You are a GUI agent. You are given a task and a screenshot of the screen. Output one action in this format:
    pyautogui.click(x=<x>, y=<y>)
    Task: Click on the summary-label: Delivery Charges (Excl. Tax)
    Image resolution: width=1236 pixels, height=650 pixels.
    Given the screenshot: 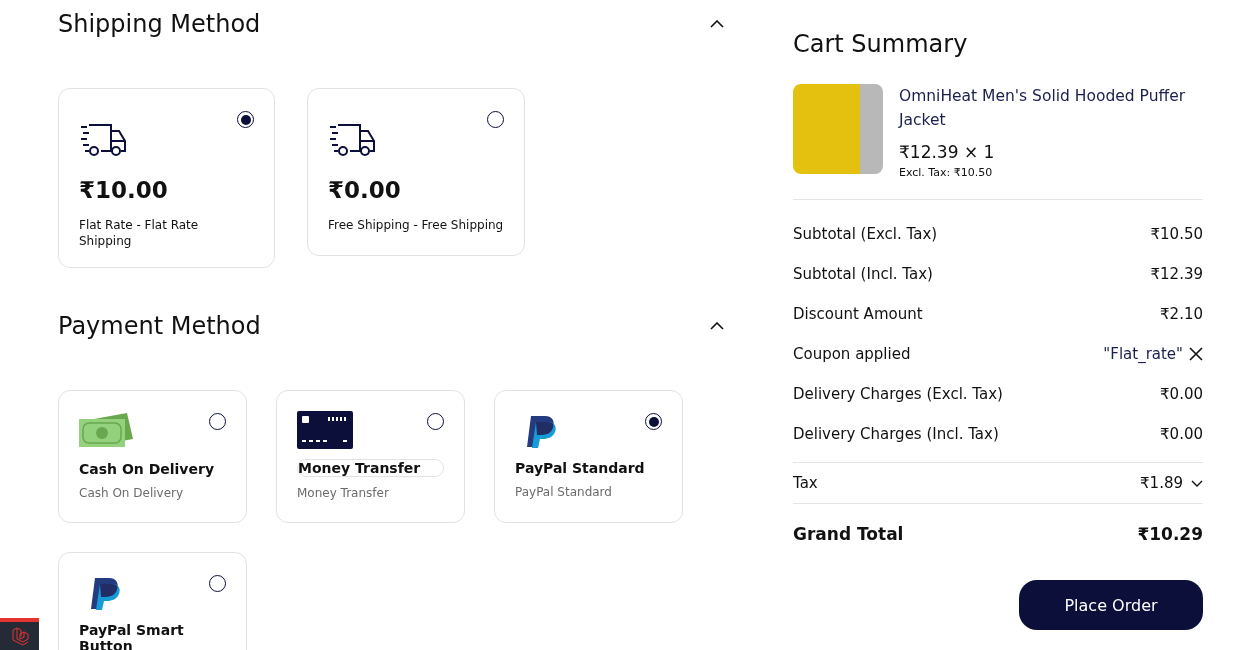 What is the action you would take?
    pyautogui.click(x=898, y=394)
    